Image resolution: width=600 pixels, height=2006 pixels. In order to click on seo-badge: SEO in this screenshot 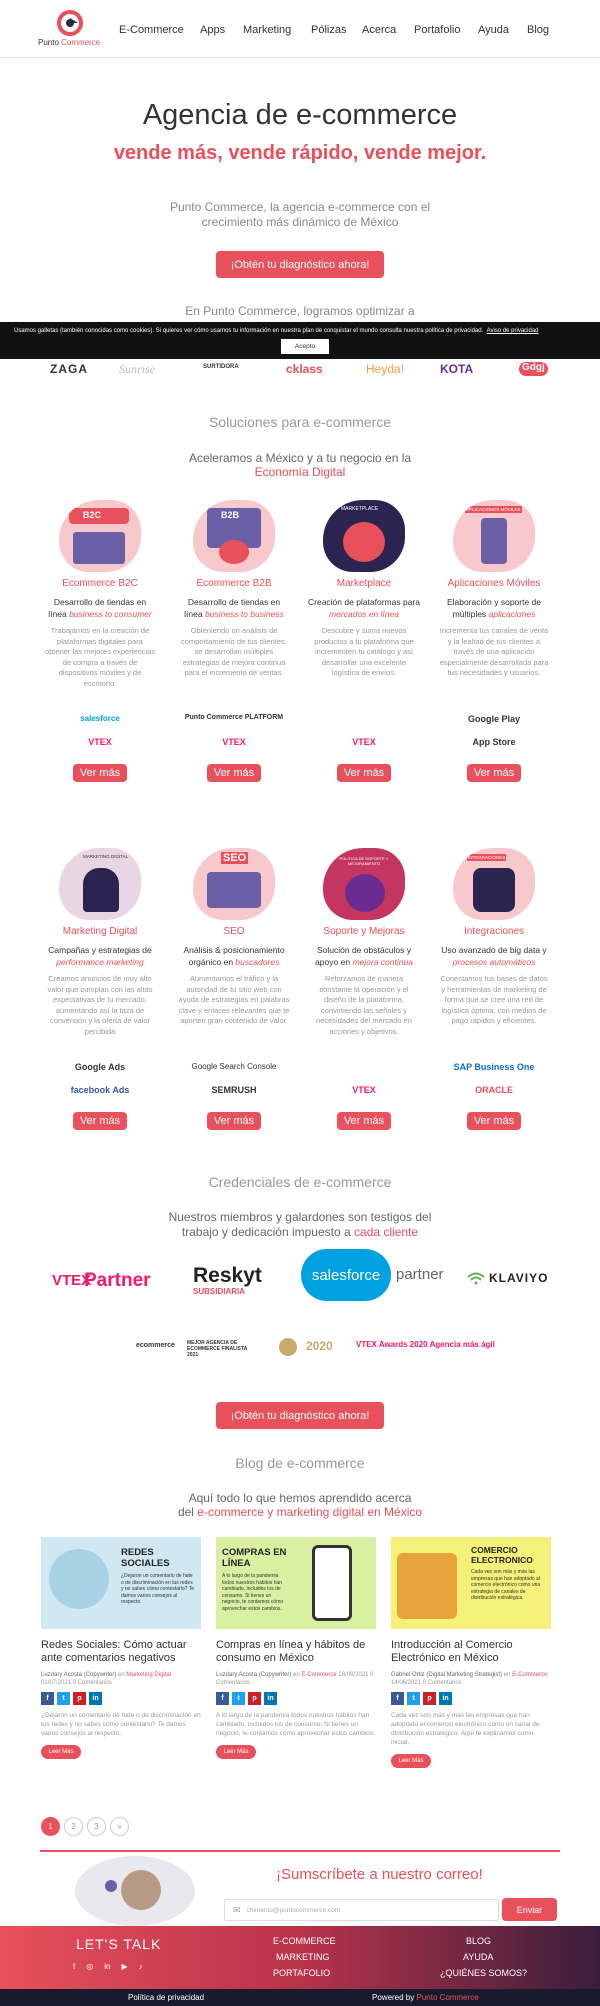, I will do `click(235, 858)`.